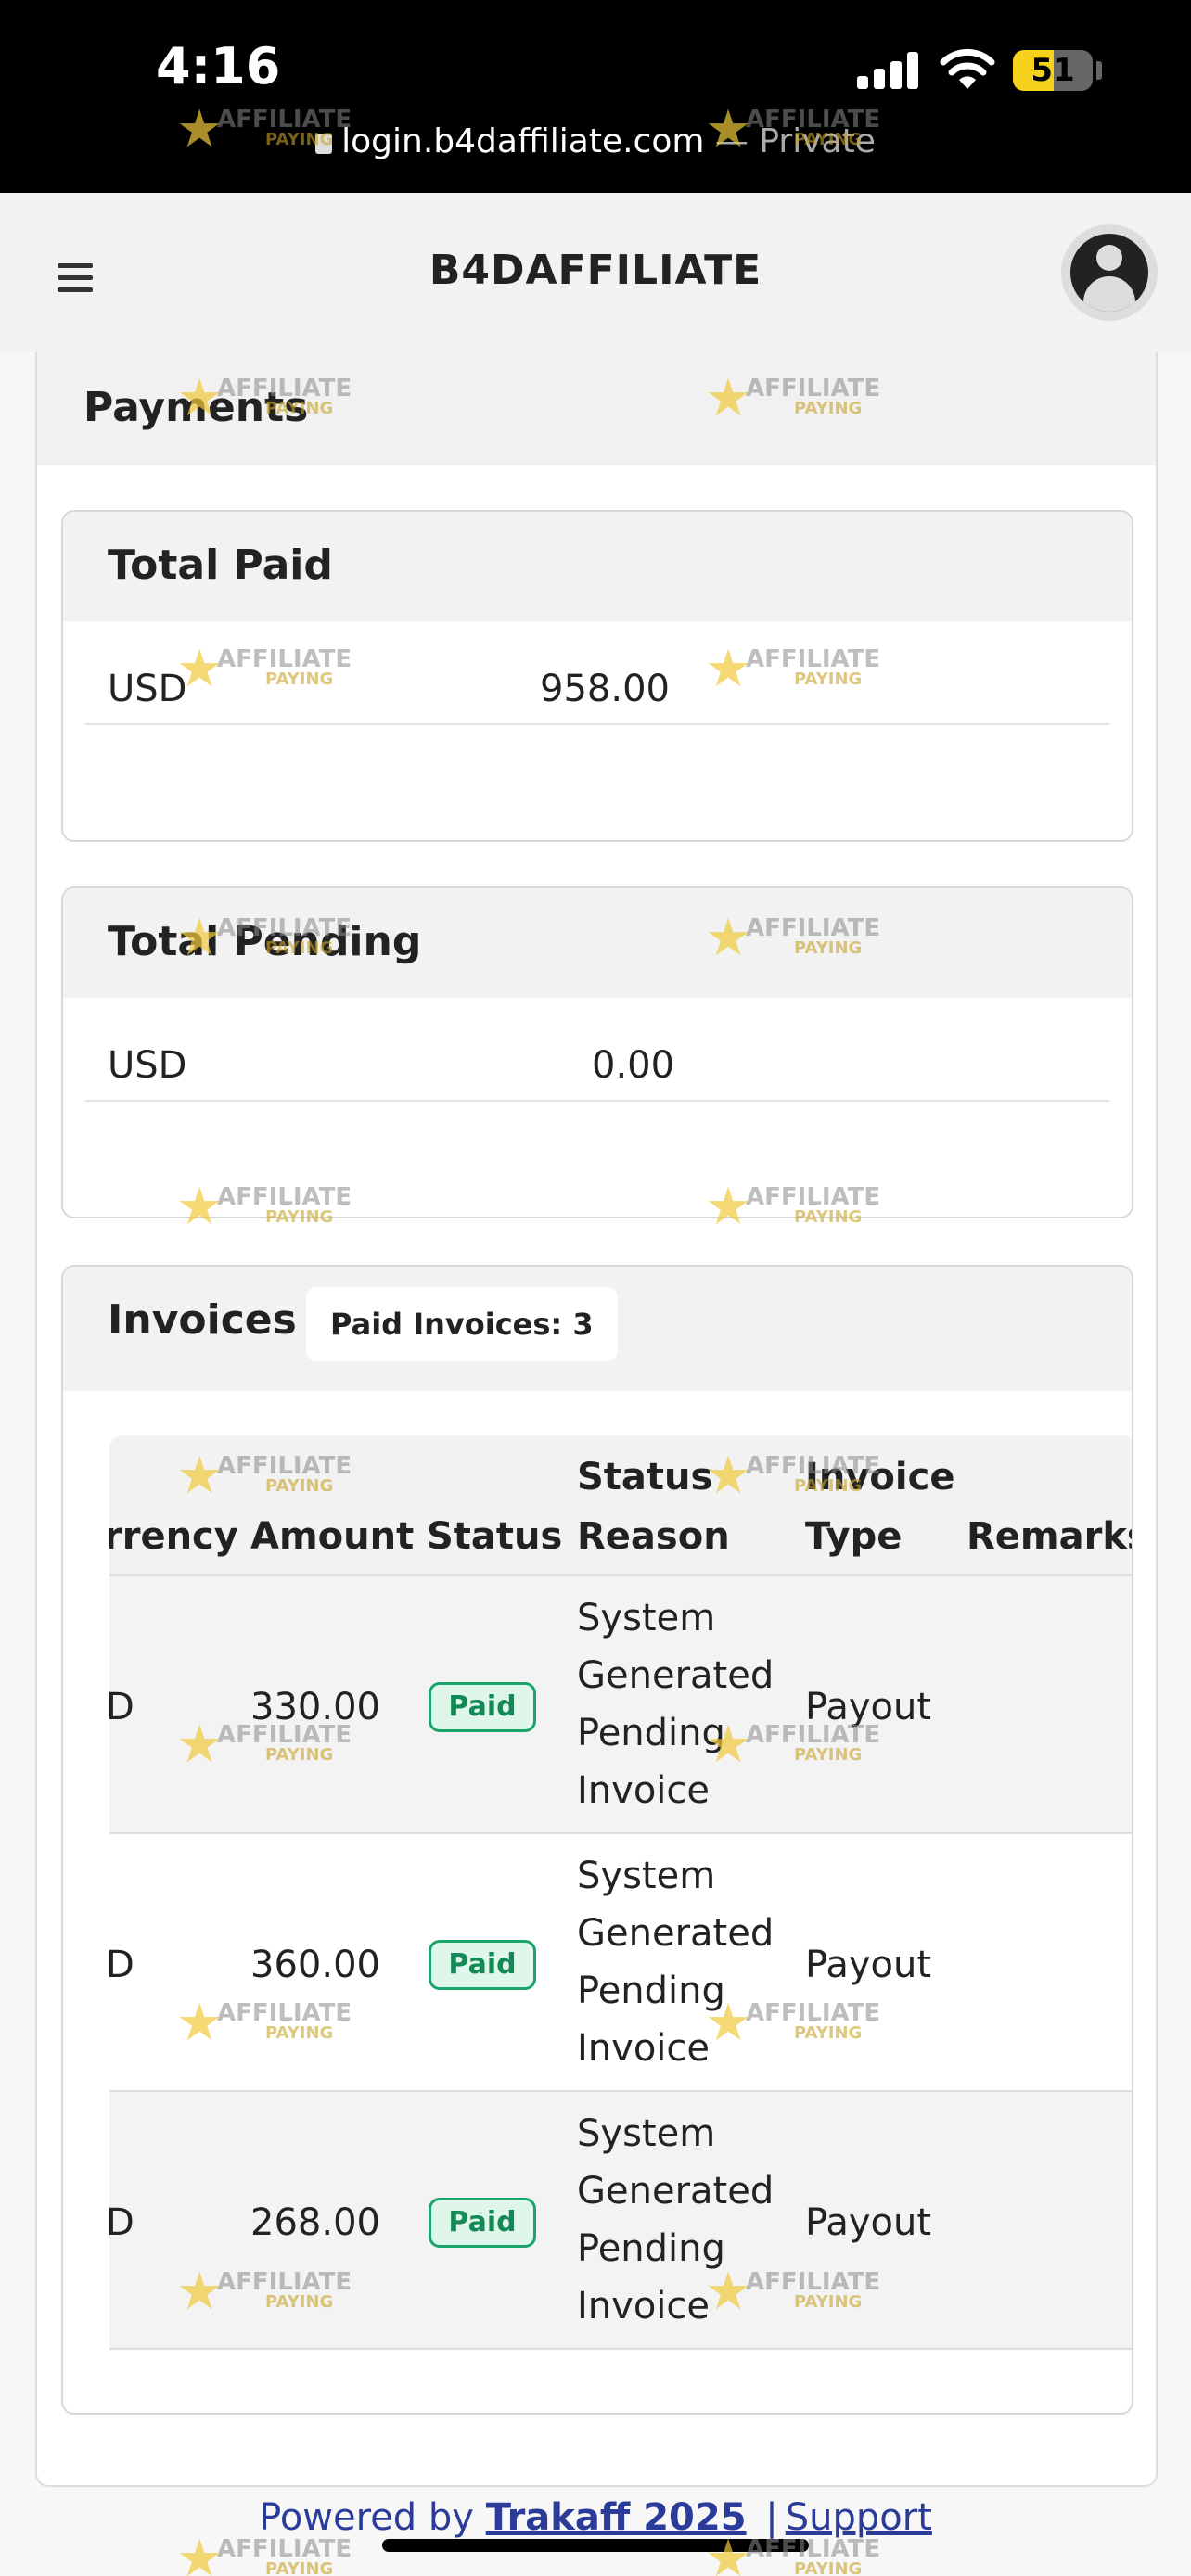 This screenshot has height=2576, width=1191. I want to click on total-pending-row: USD 0.00, so click(597, 1064).